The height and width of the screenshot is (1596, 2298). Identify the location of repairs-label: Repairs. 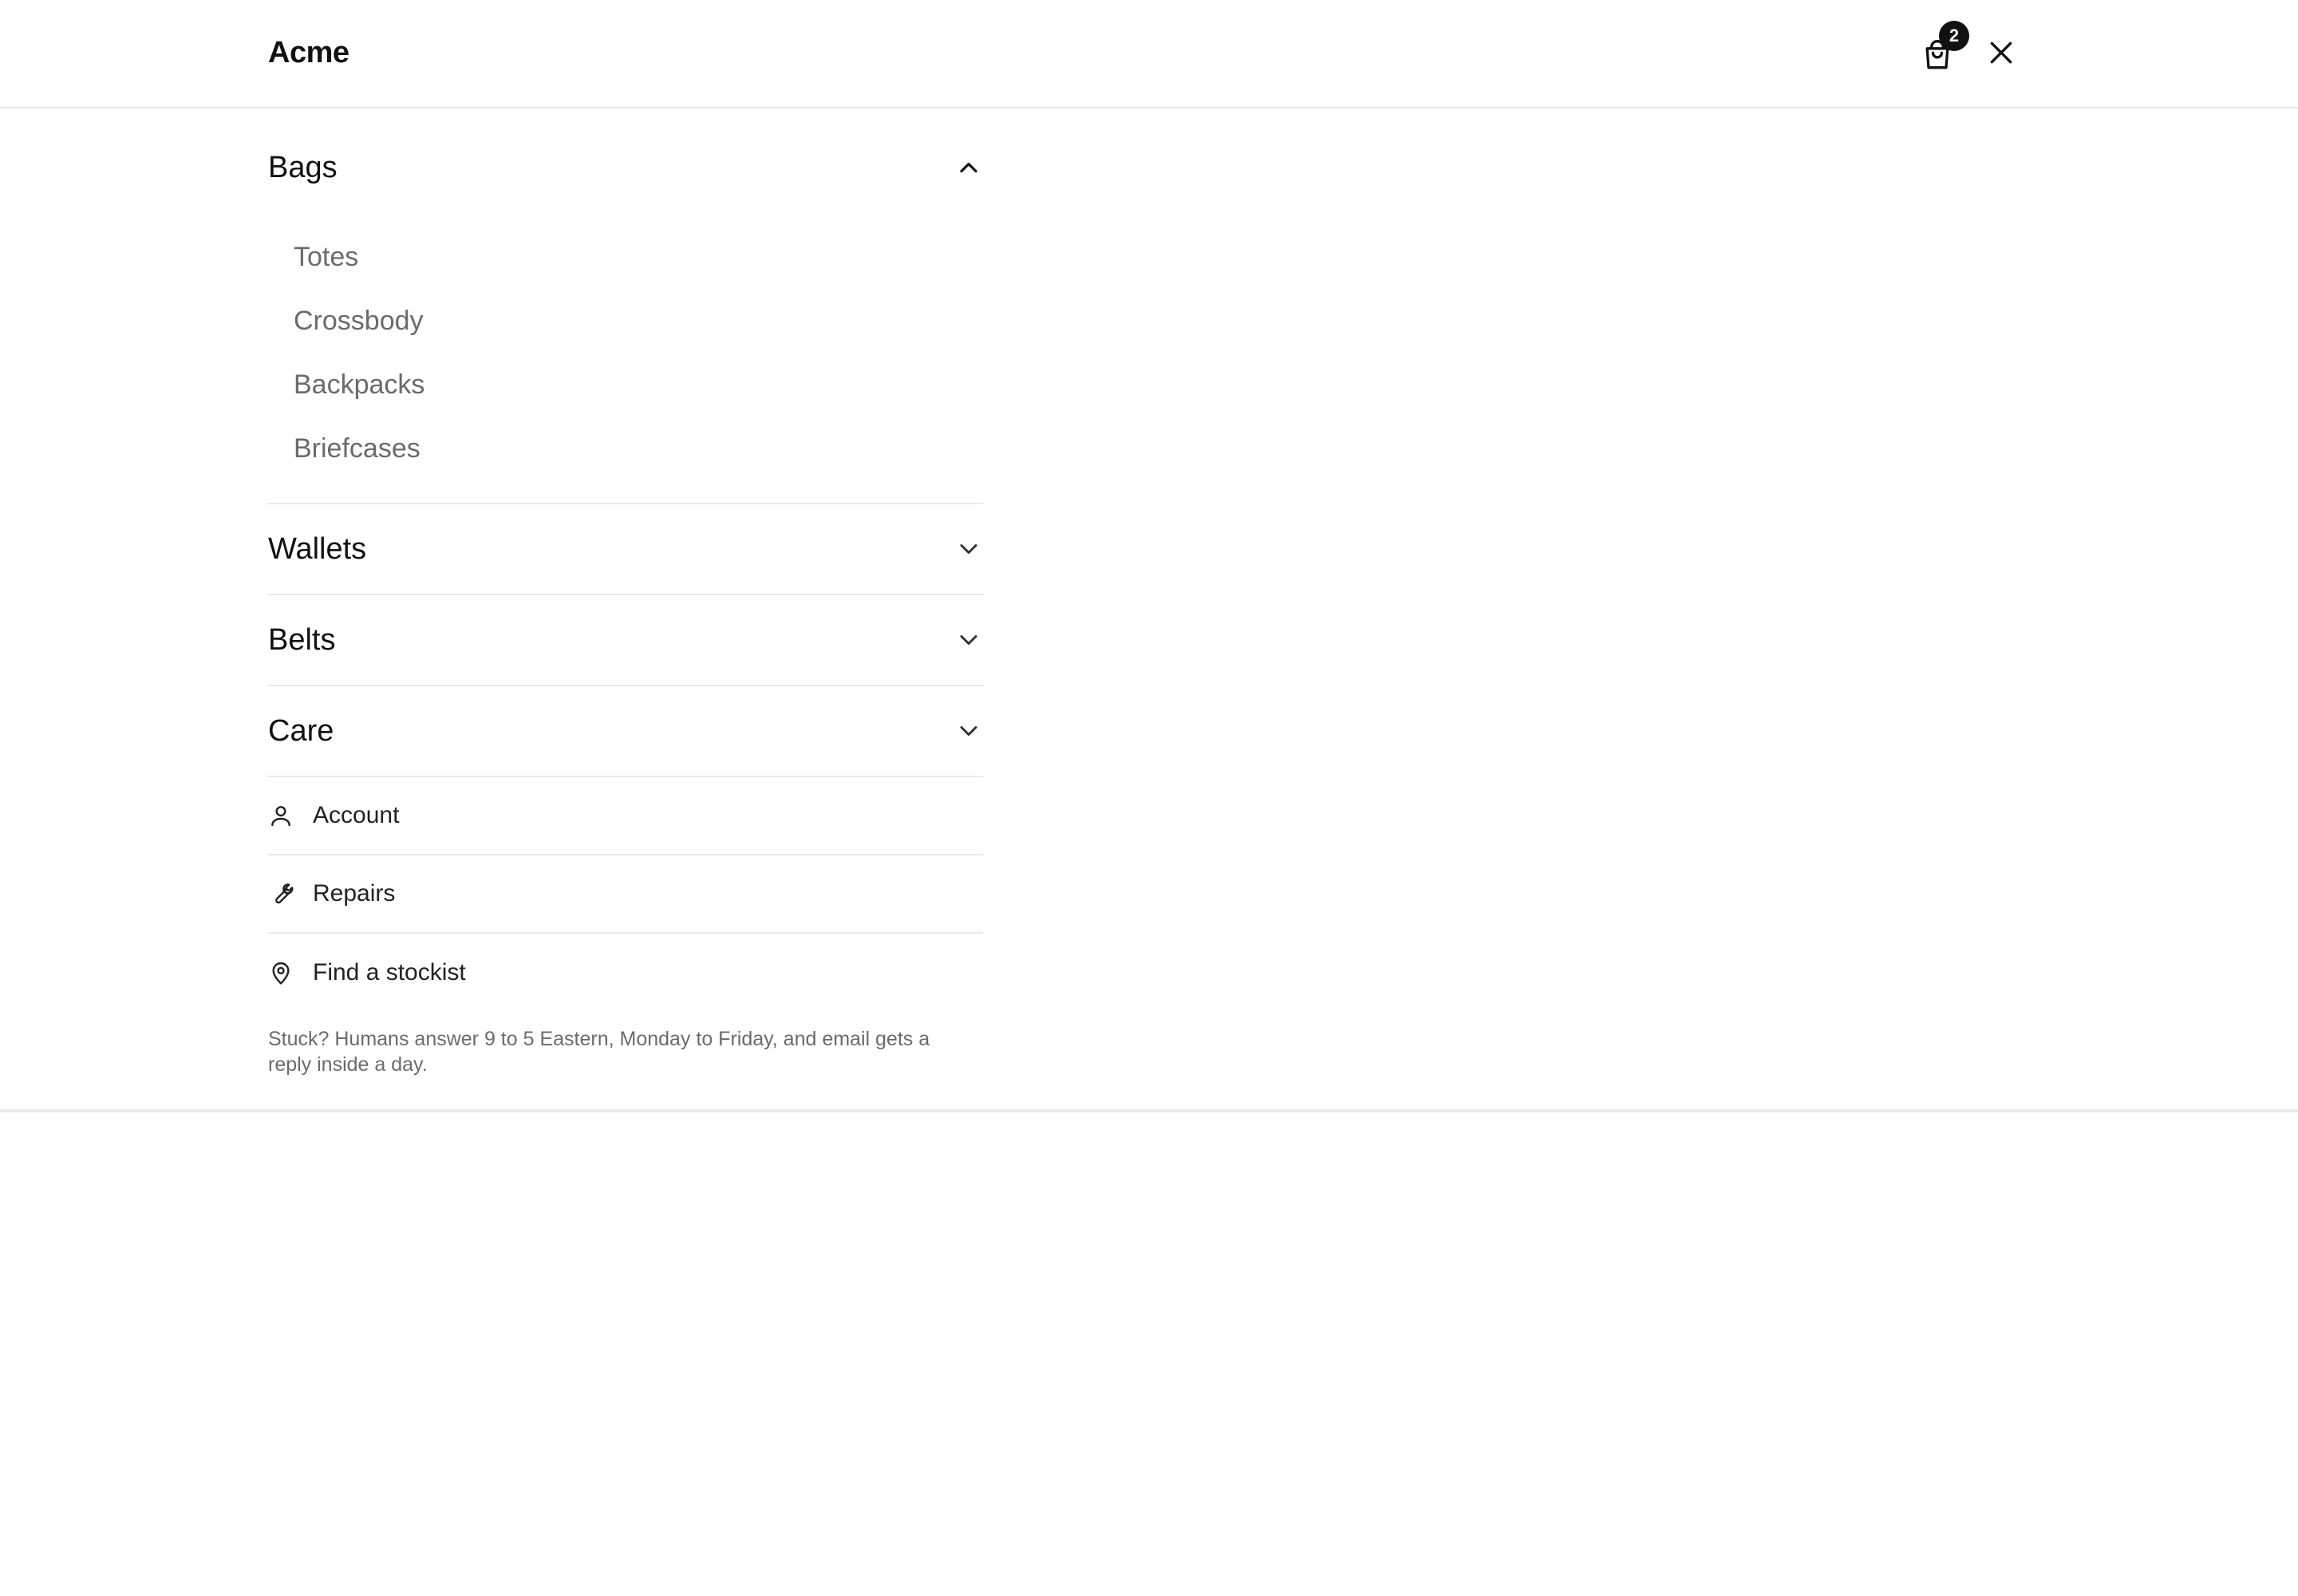
(355, 893).